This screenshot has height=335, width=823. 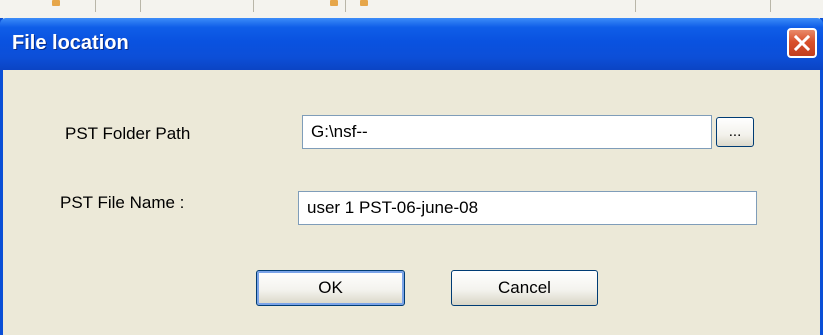 I want to click on background-app-strip, so click(x=411, y=10).